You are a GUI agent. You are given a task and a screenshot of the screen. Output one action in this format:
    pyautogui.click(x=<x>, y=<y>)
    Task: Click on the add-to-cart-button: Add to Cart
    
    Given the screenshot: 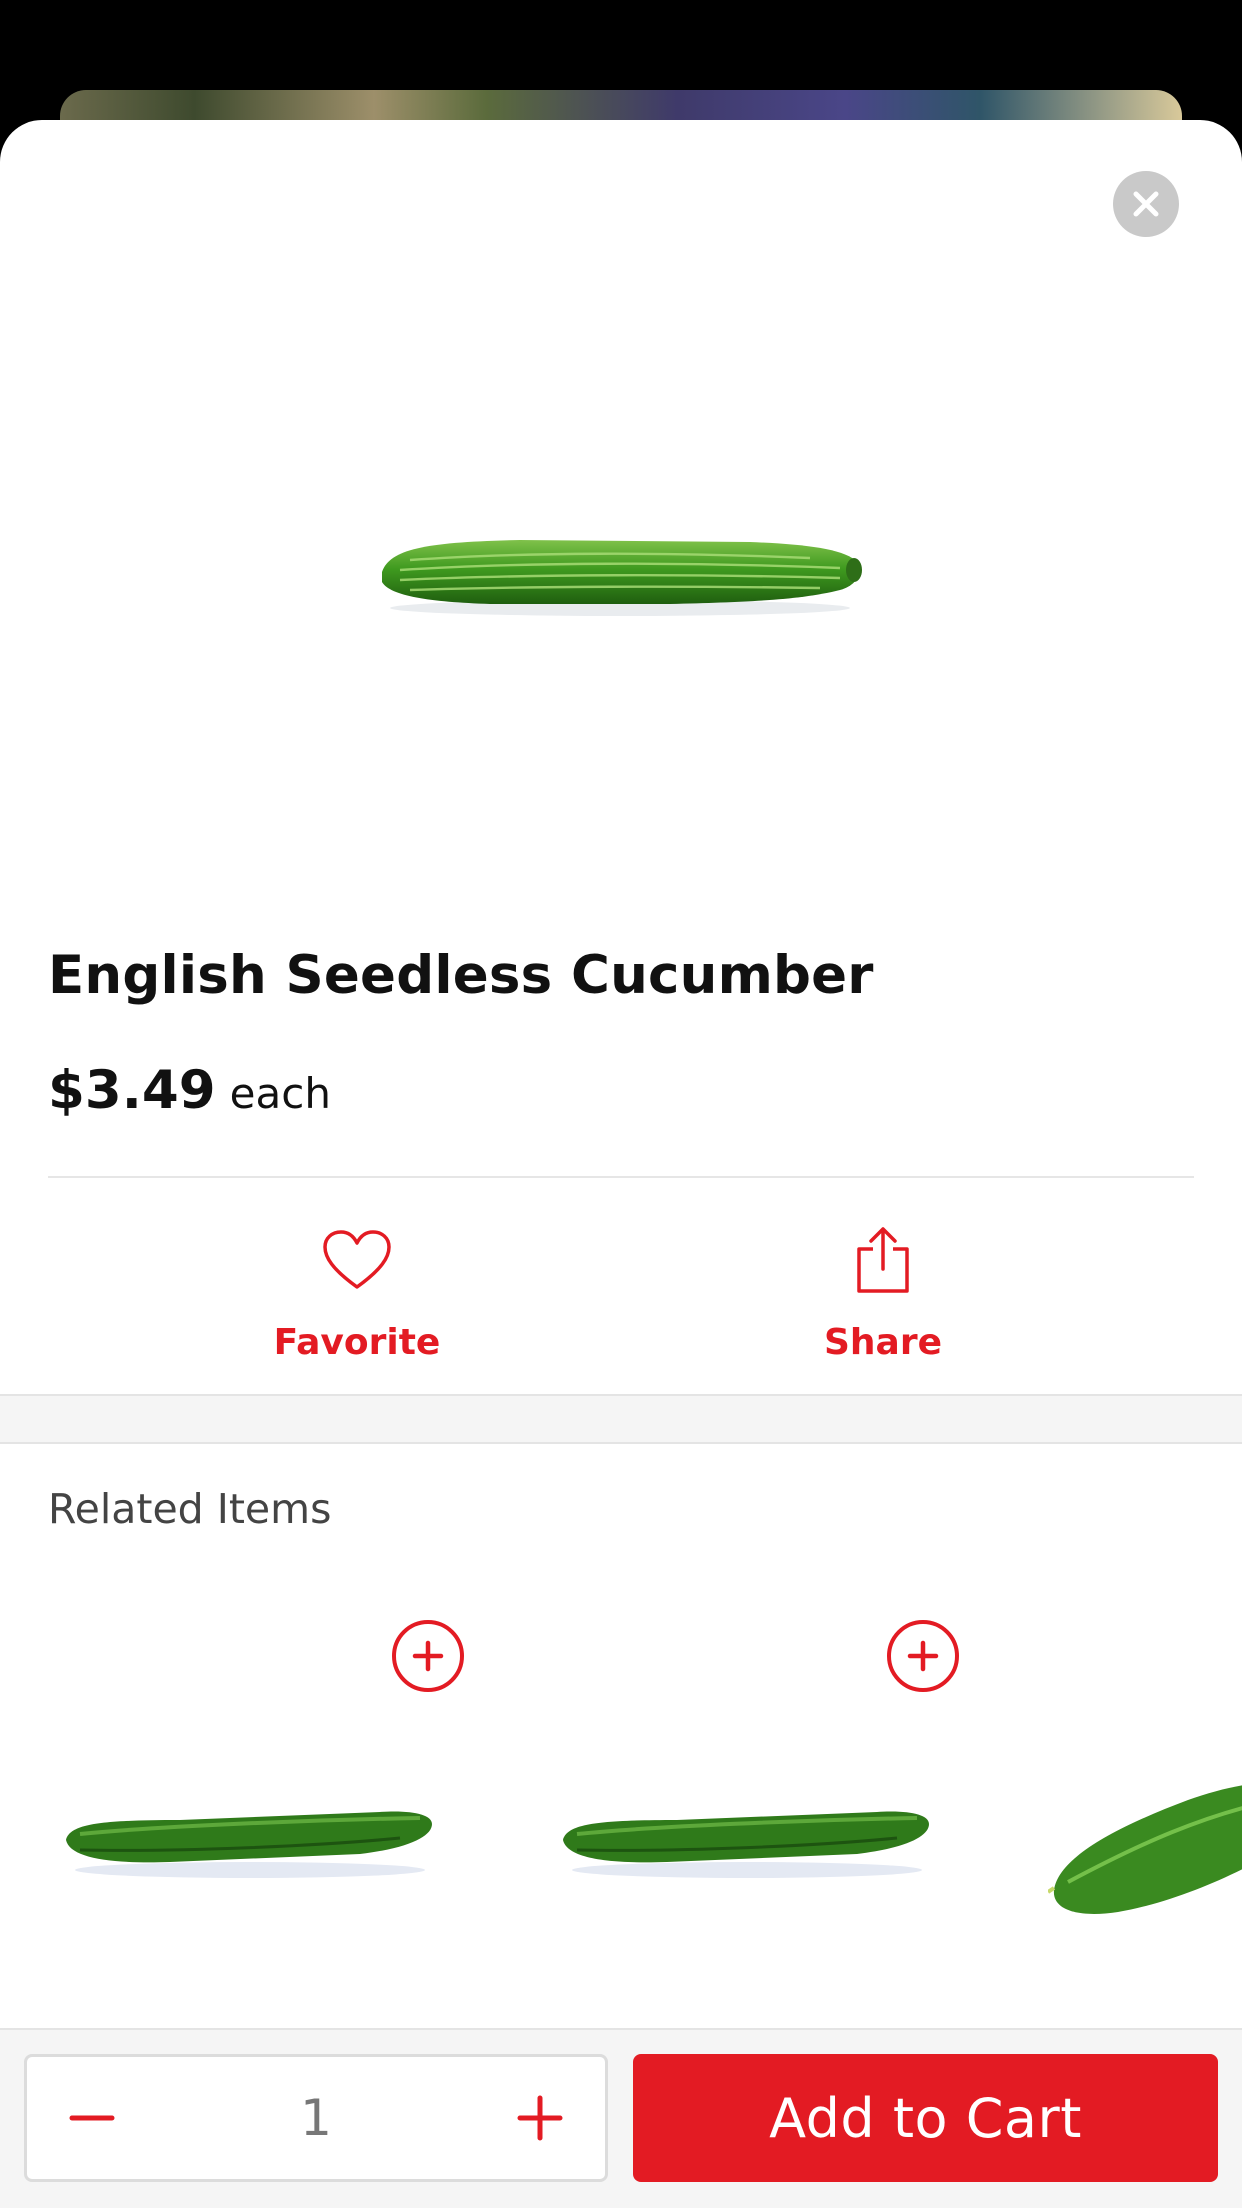 What is the action you would take?
    pyautogui.click(x=925, y=2118)
    